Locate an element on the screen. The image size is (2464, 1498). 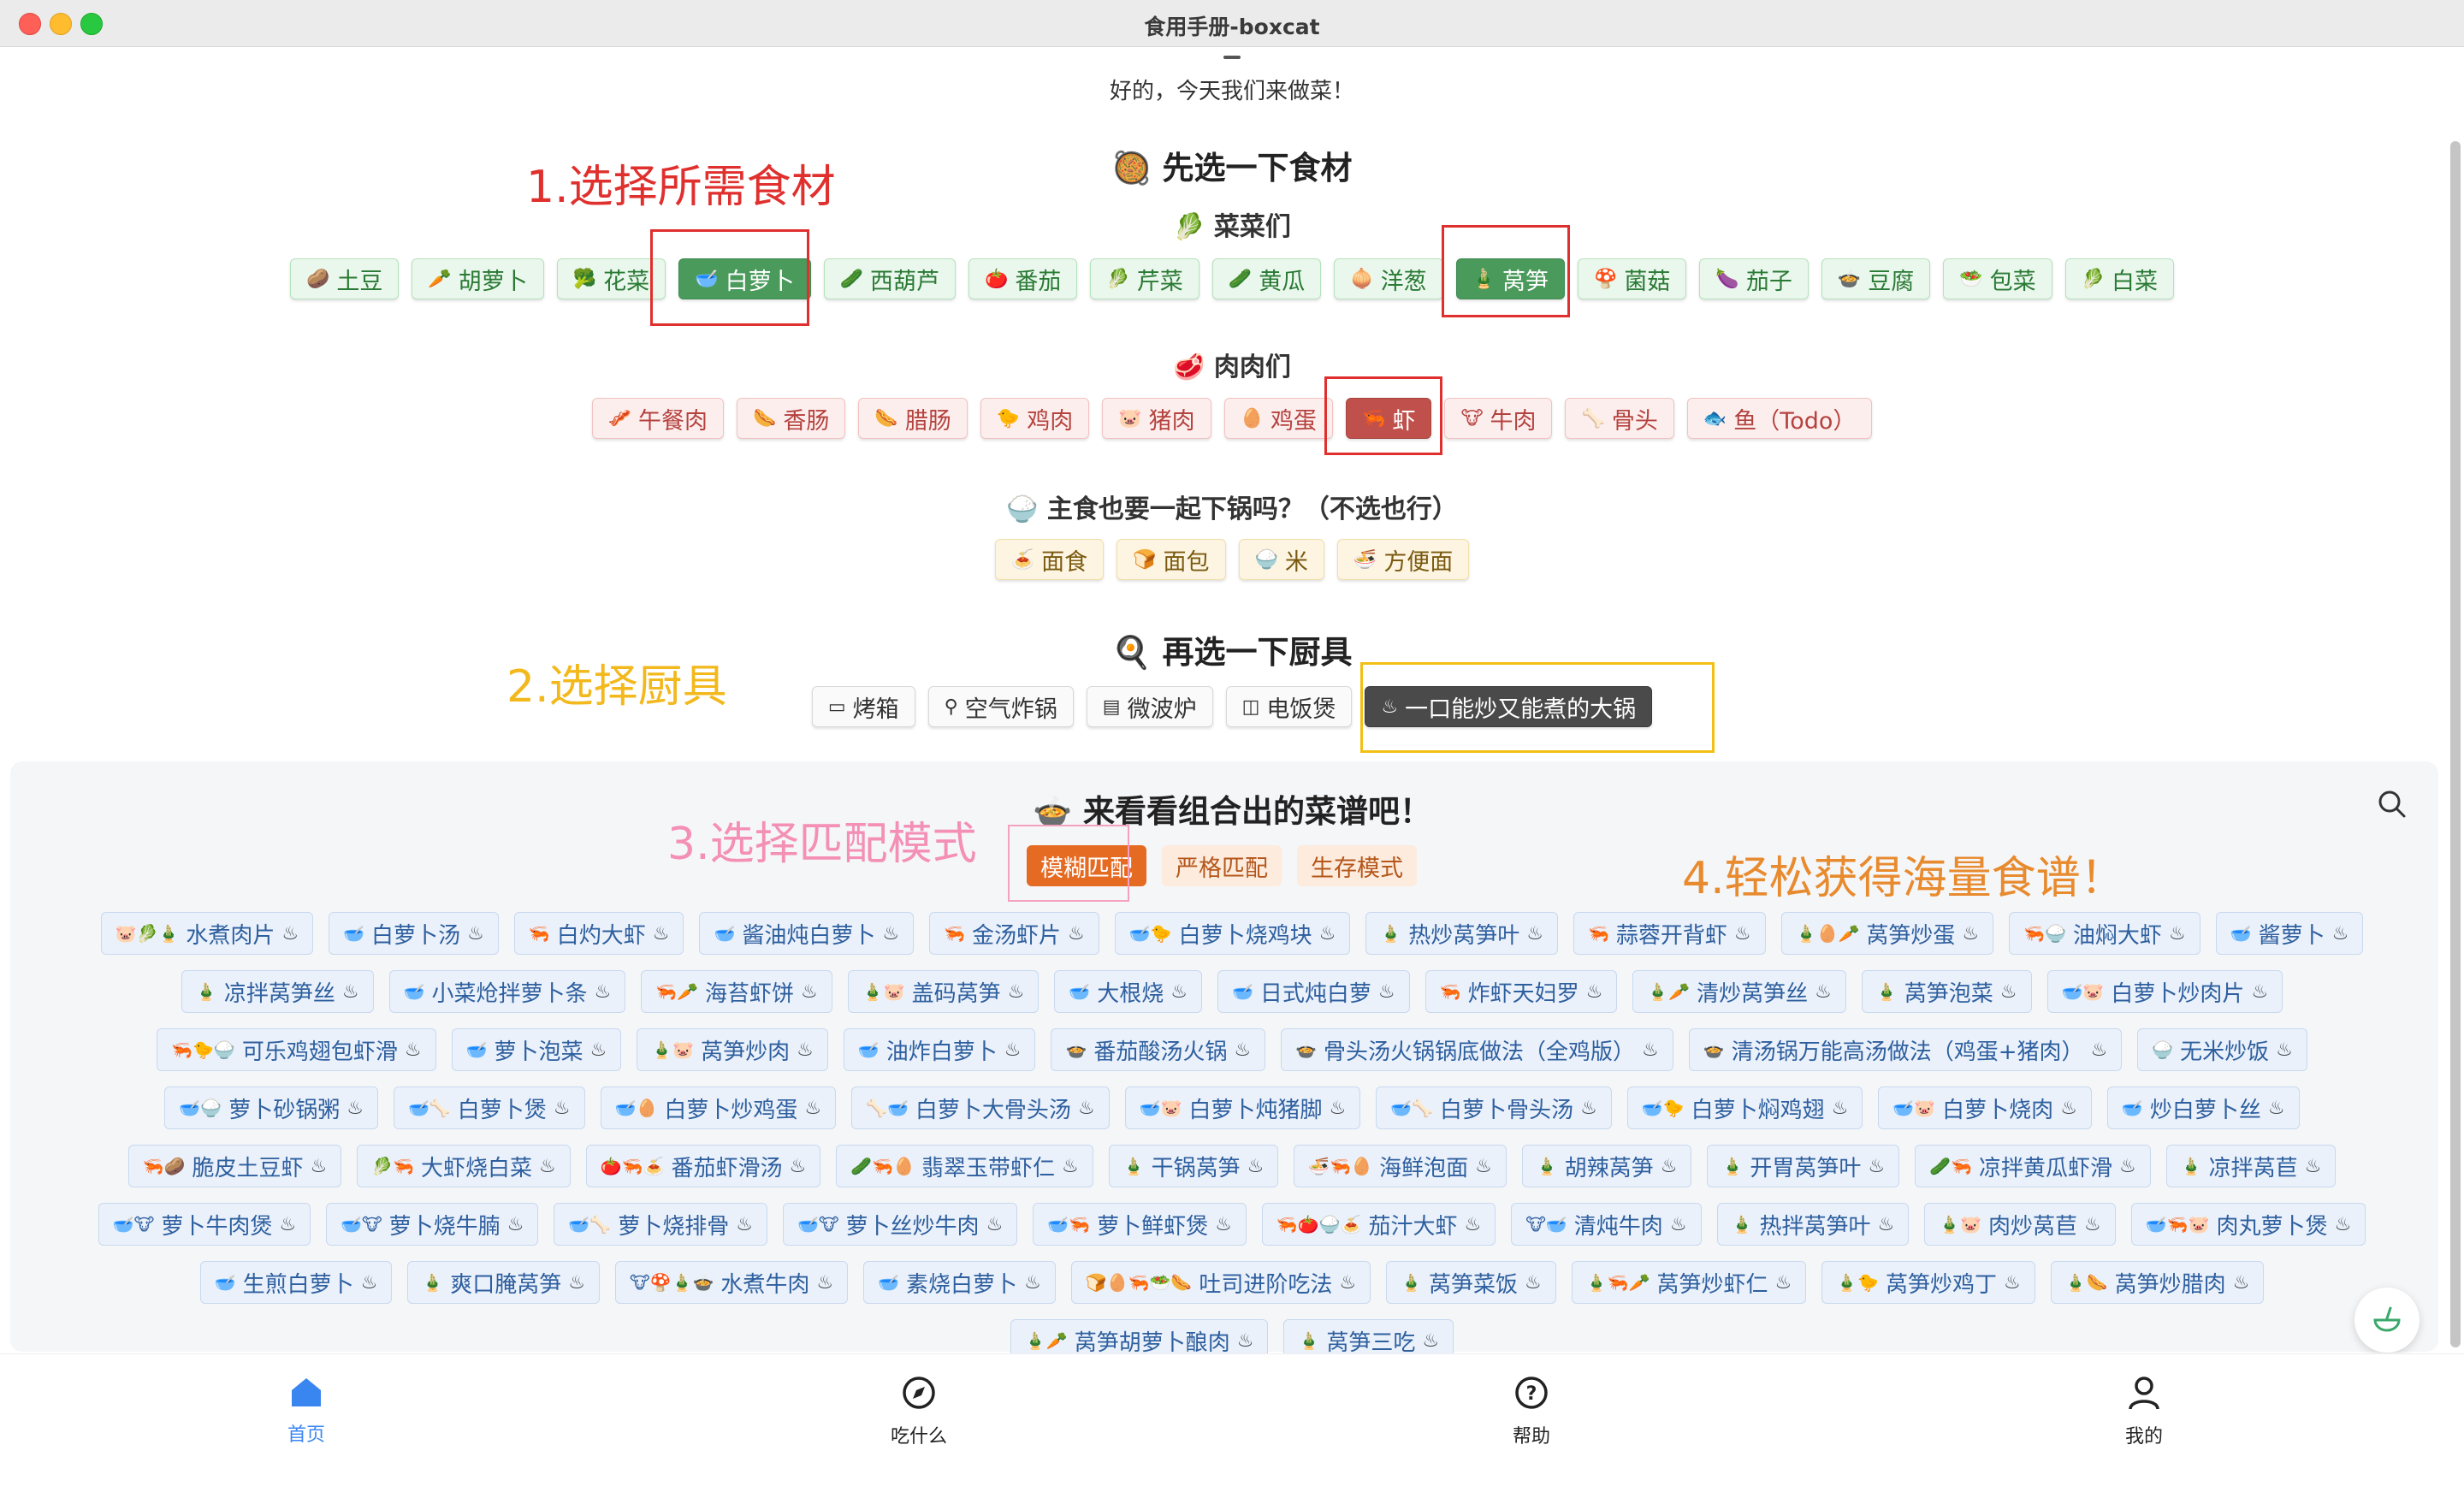
recipe-tag: 🎍 莴笋泡菜 ♨ is located at coordinates (1946, 991).